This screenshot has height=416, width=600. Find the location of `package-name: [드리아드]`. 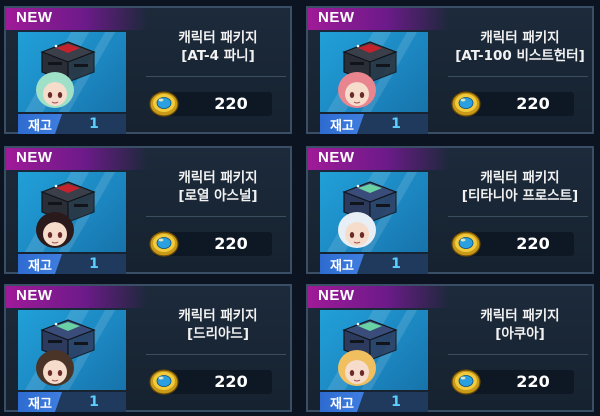

package-name: [드리아드] is located at coordinates (218, 334).